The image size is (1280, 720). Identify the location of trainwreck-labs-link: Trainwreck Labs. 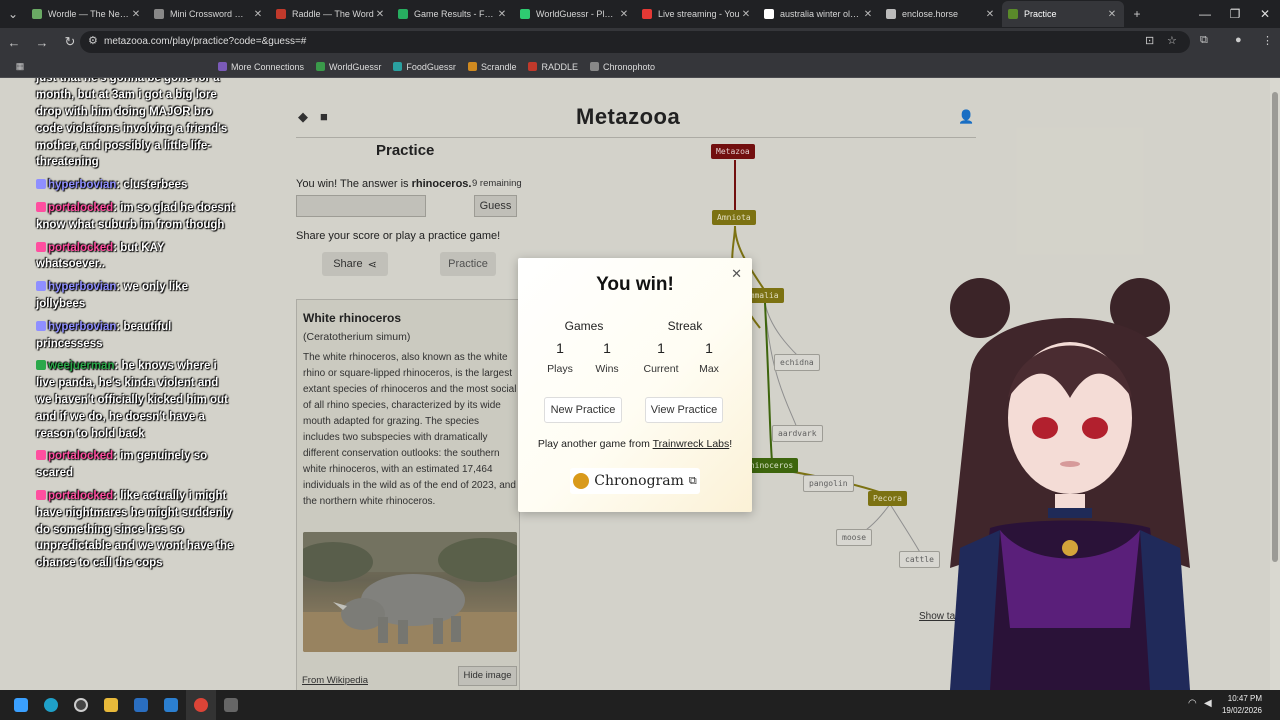
(691, 444).